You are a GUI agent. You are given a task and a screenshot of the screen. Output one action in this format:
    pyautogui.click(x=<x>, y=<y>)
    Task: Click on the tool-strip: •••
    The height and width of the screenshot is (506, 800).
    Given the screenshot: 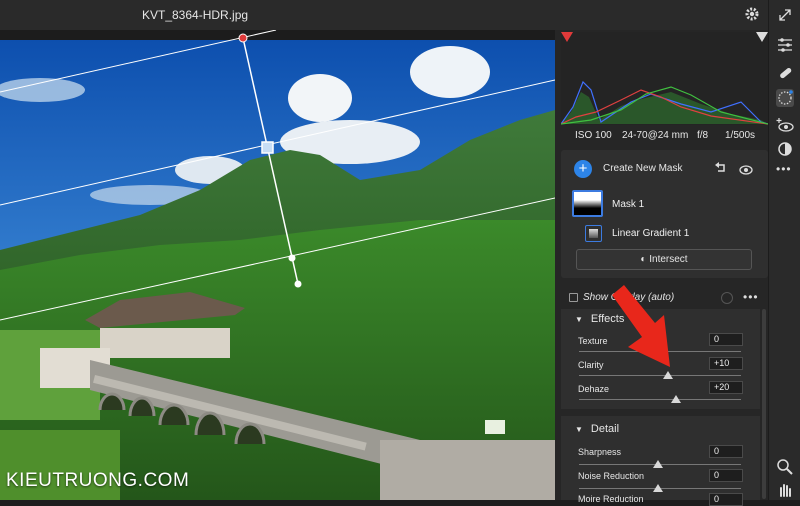 What is the action you would take?
    pyautogui.click(x=784, y=250)
    